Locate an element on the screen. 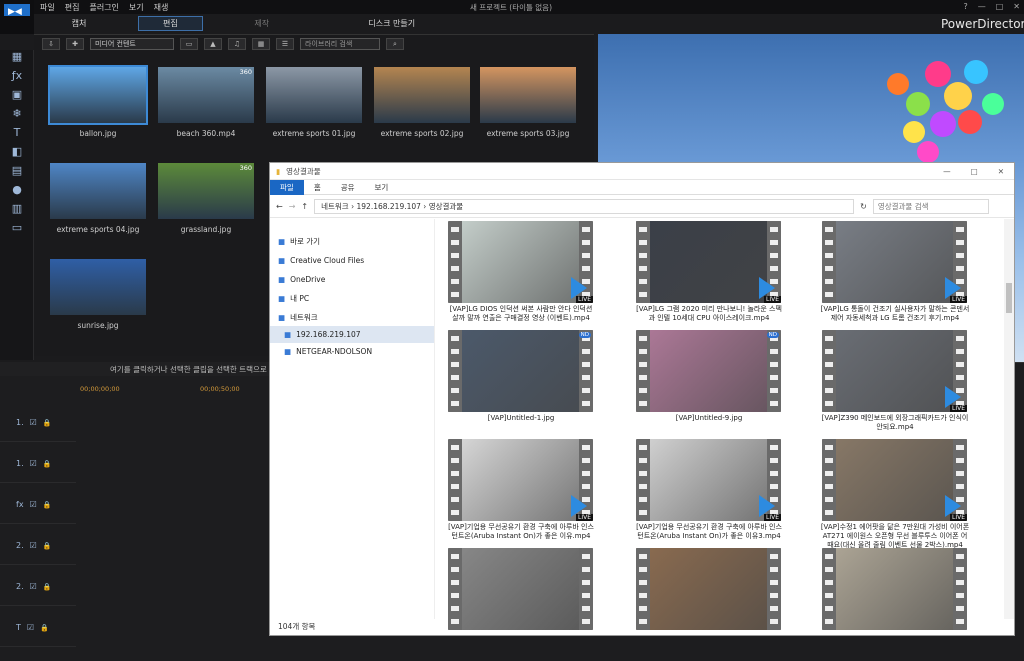 The image size is (1024, 661). timeline-hint: 여기를 클릭하거나 선택한 클립을 선택한 트랙으로 is located at coordinates (188, 369).